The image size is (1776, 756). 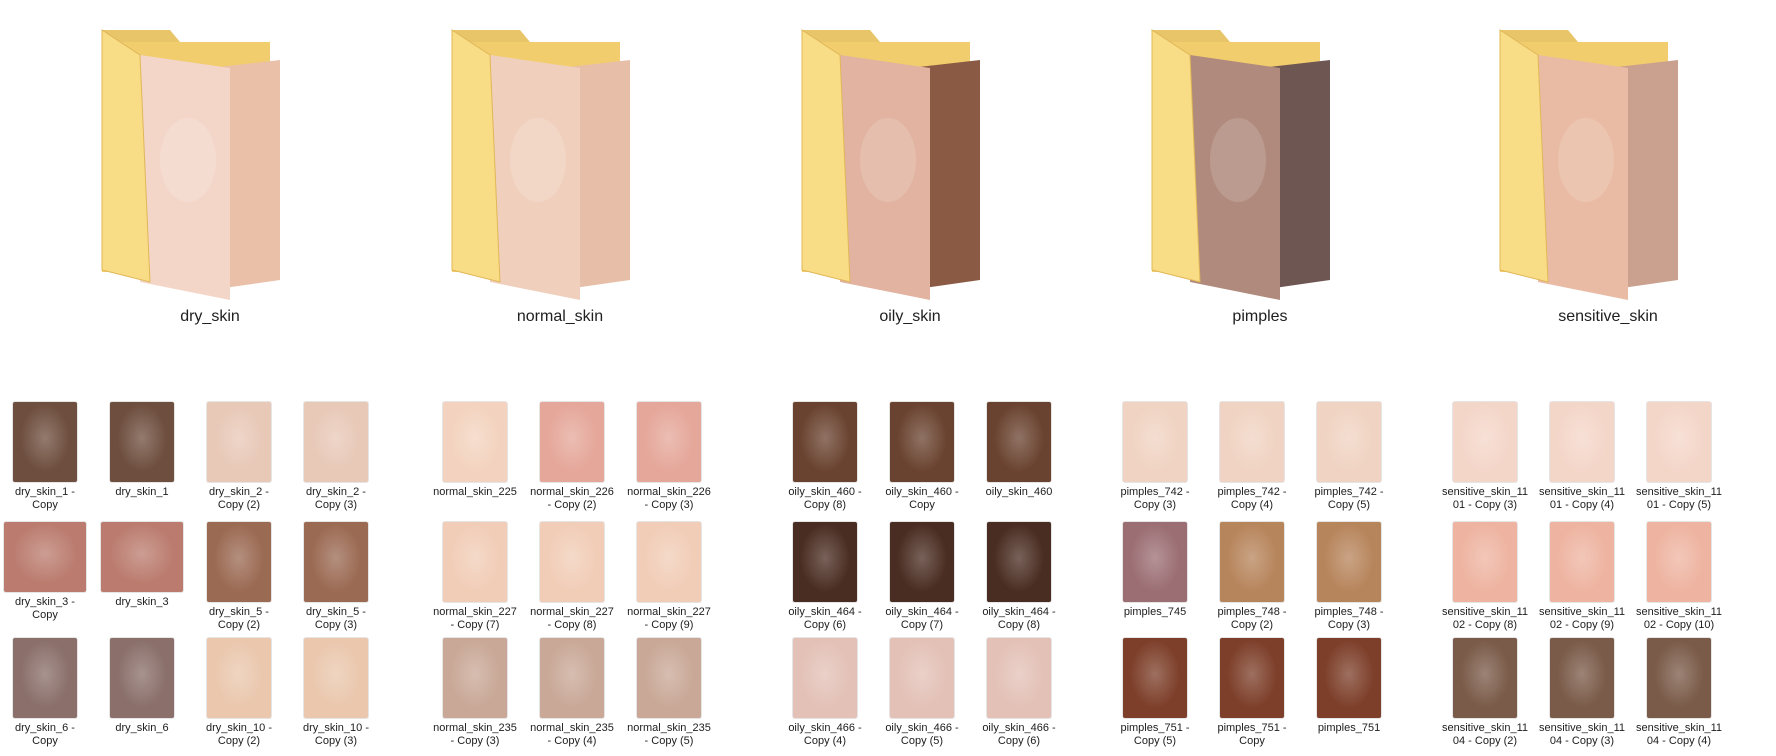 I want to click on image-file: oily_skin_460 - Copy (8), so click(x=825, y=457).